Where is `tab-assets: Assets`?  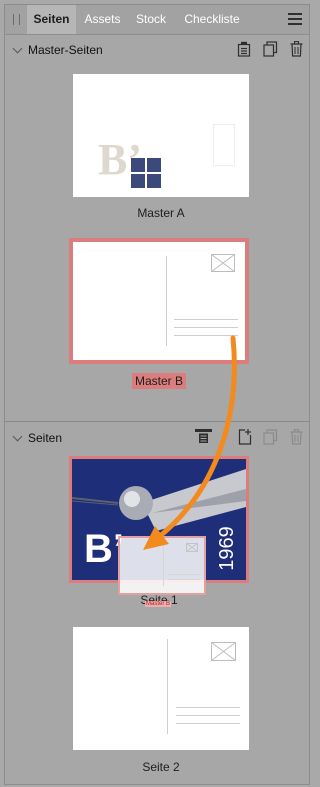
tab-assets: Assets is located at coordinates (102, 19).